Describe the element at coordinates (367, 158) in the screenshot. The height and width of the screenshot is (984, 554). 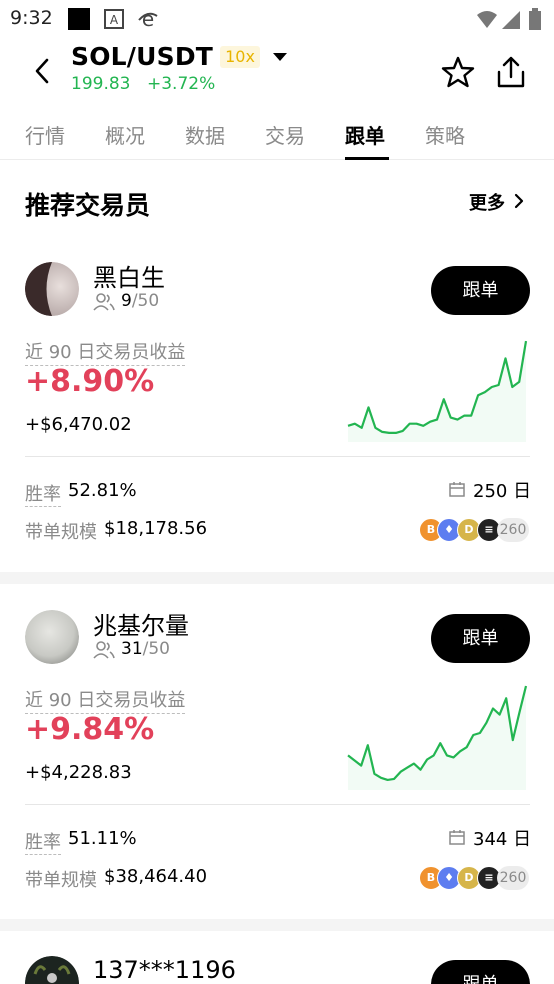
I see `active-tab-indicator` at that location.